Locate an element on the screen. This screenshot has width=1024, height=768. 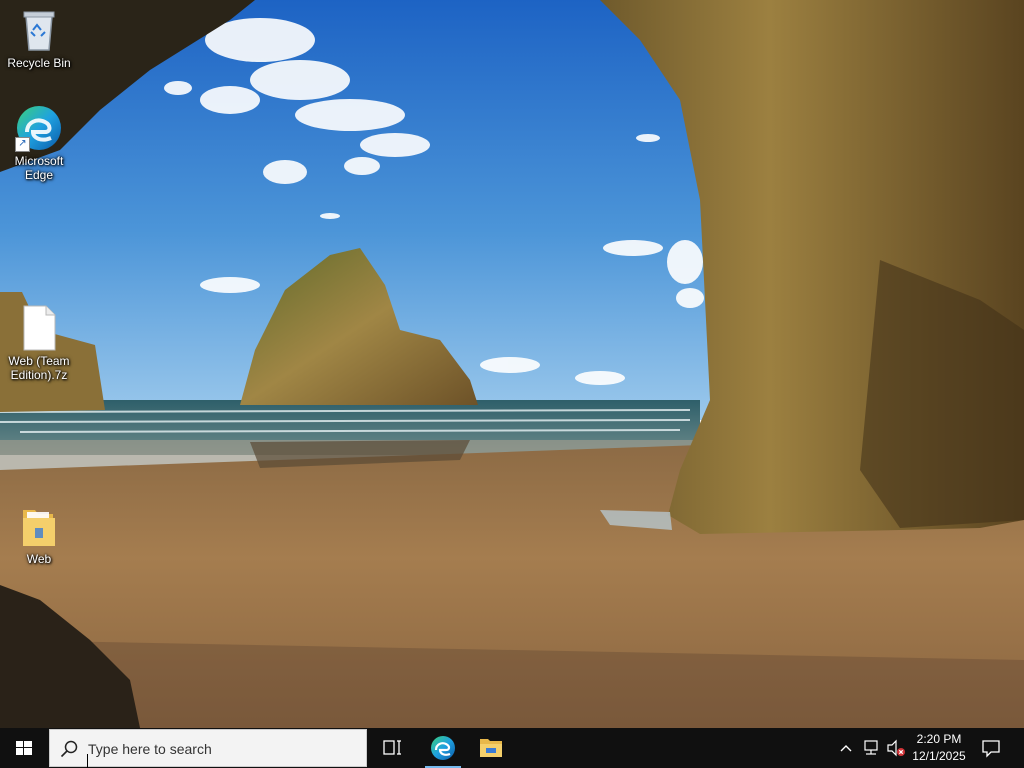
taskbar: Type here to search 2:20 PM 12/1/2025 is located at coordinates (512, 748).